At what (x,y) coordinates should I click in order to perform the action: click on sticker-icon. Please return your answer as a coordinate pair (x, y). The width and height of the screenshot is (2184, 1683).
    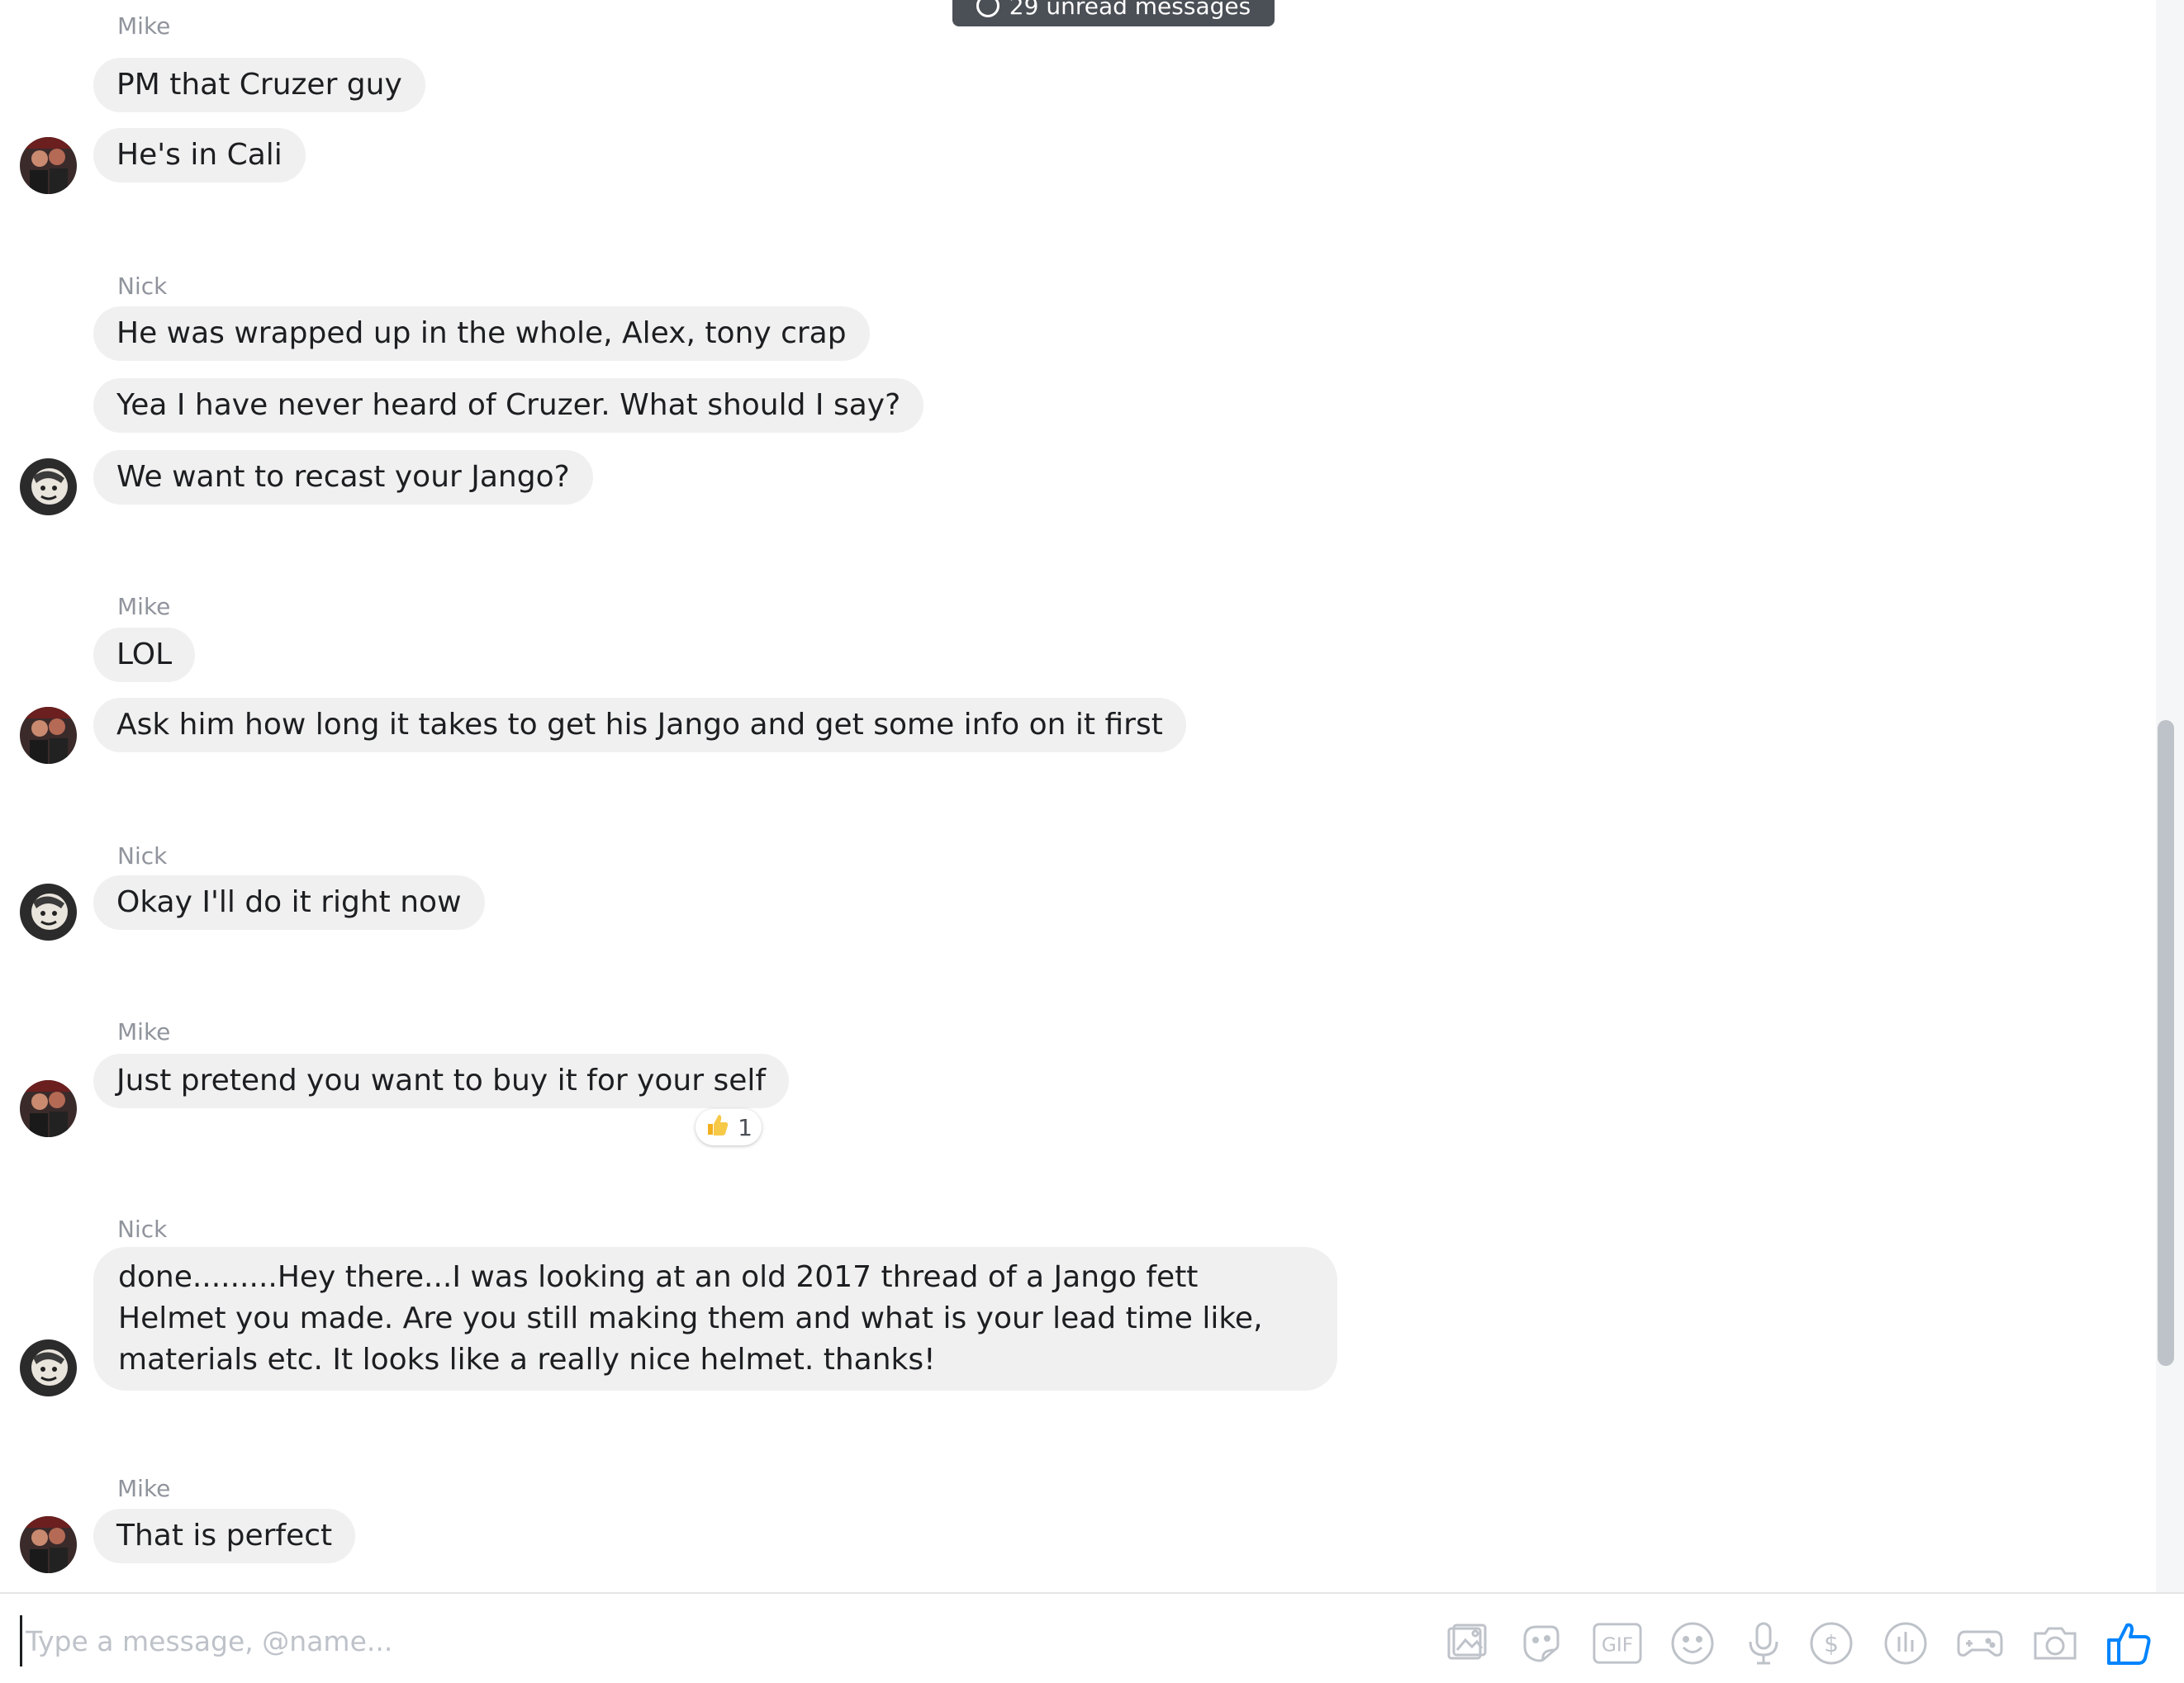
    Looking at the image, I should click on (1541, 1643).